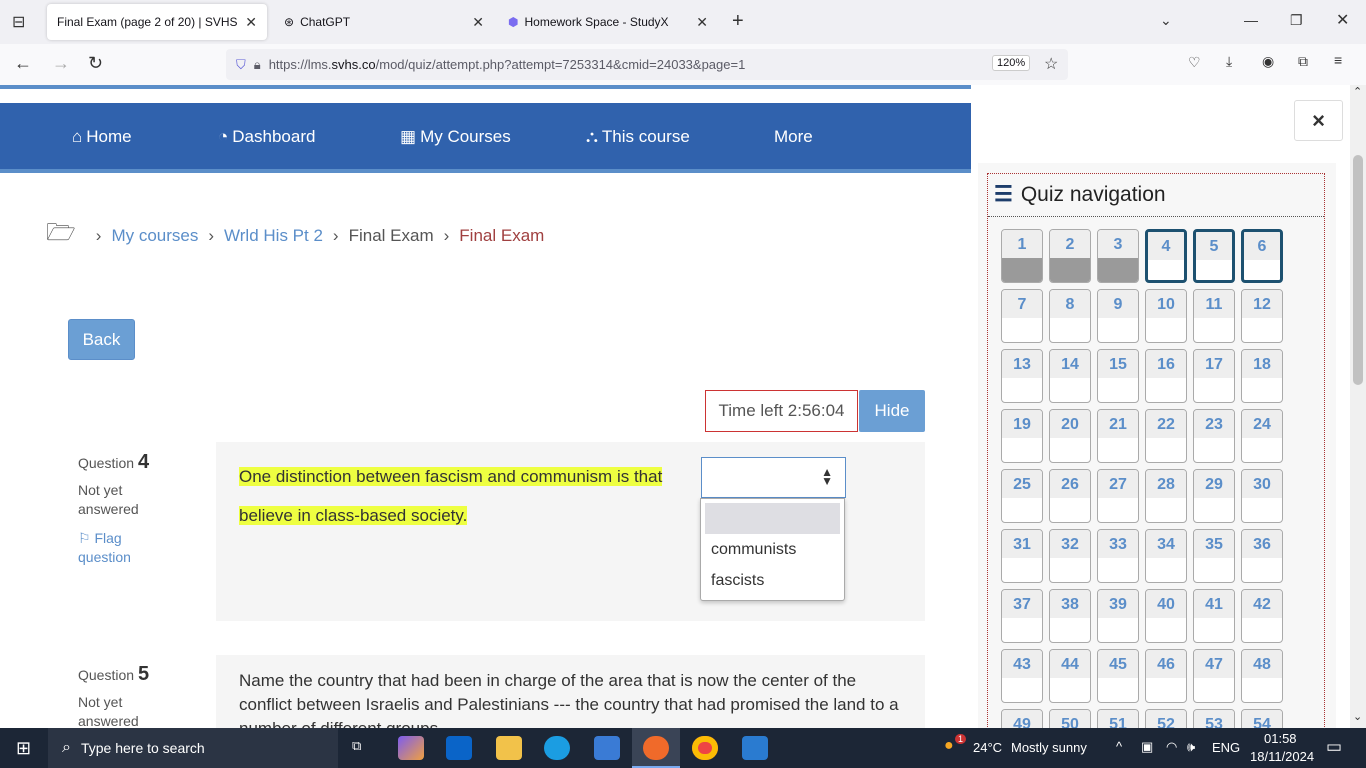 Image resolution: width=1366 pixels, height=768 pixels. I want to click on answer-select: ▲ ▼, so click(773, 477).